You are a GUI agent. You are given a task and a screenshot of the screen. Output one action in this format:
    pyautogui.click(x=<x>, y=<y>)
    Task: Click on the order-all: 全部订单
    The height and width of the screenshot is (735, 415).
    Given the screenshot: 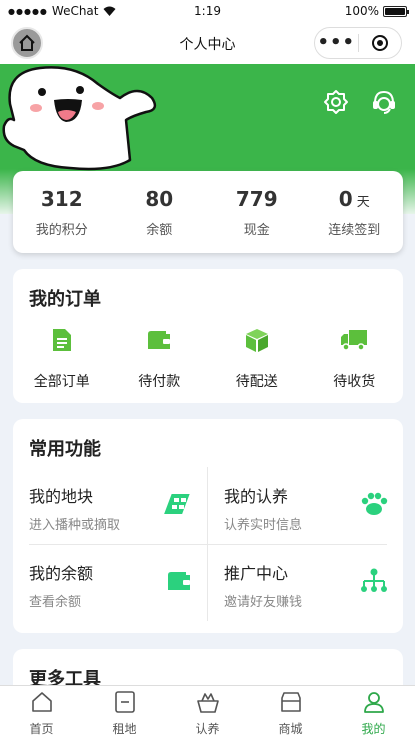 What is the action you would take?
    pyautogui.click(x=62, y=358)
    